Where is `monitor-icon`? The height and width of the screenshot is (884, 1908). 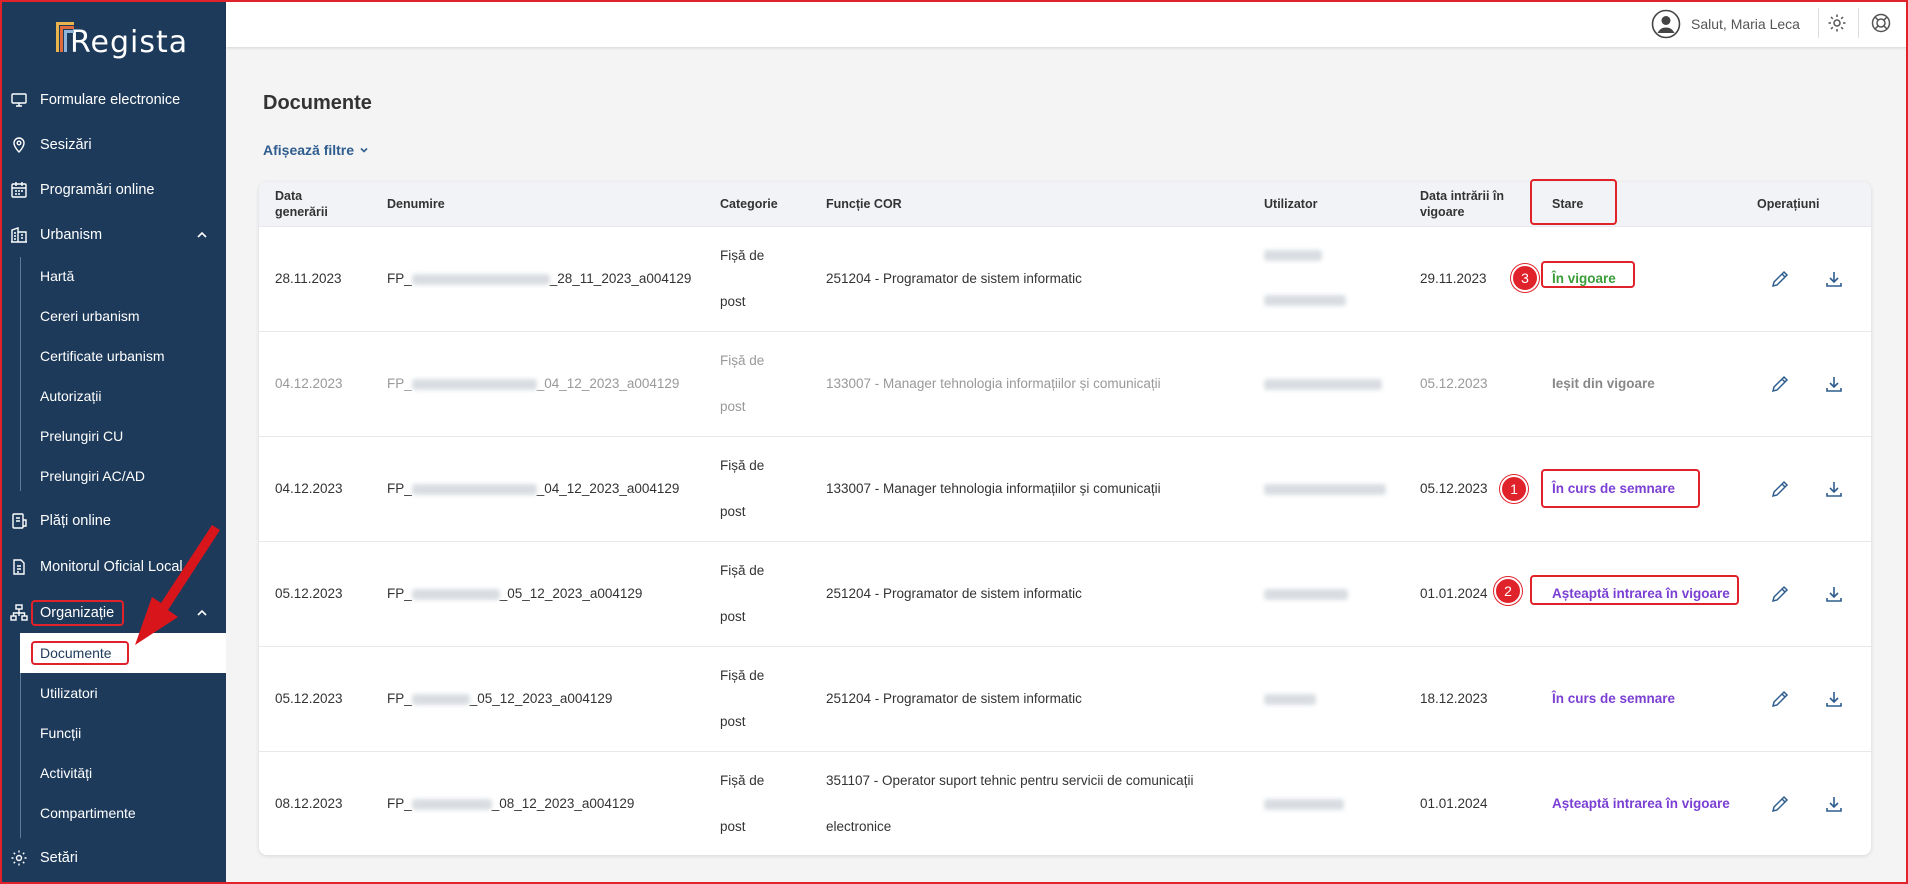 monitor-icon is located at coordinates (19, 100).